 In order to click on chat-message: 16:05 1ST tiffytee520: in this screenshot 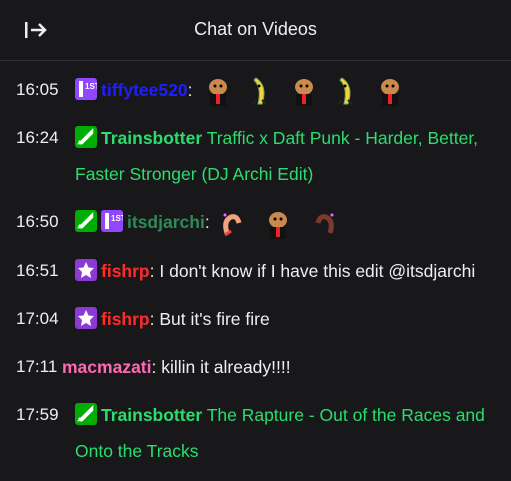, I will do `click(256, 90)`.